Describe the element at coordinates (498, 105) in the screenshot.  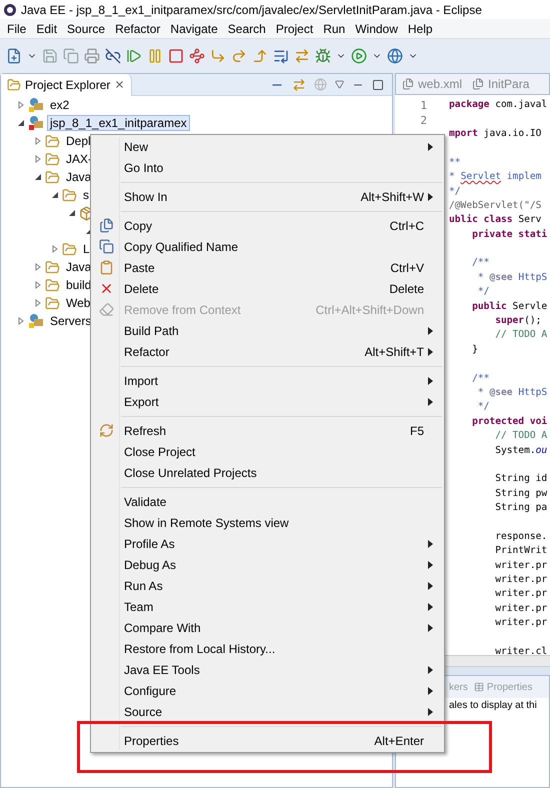
I see `code-line: package com.javal` at that location.